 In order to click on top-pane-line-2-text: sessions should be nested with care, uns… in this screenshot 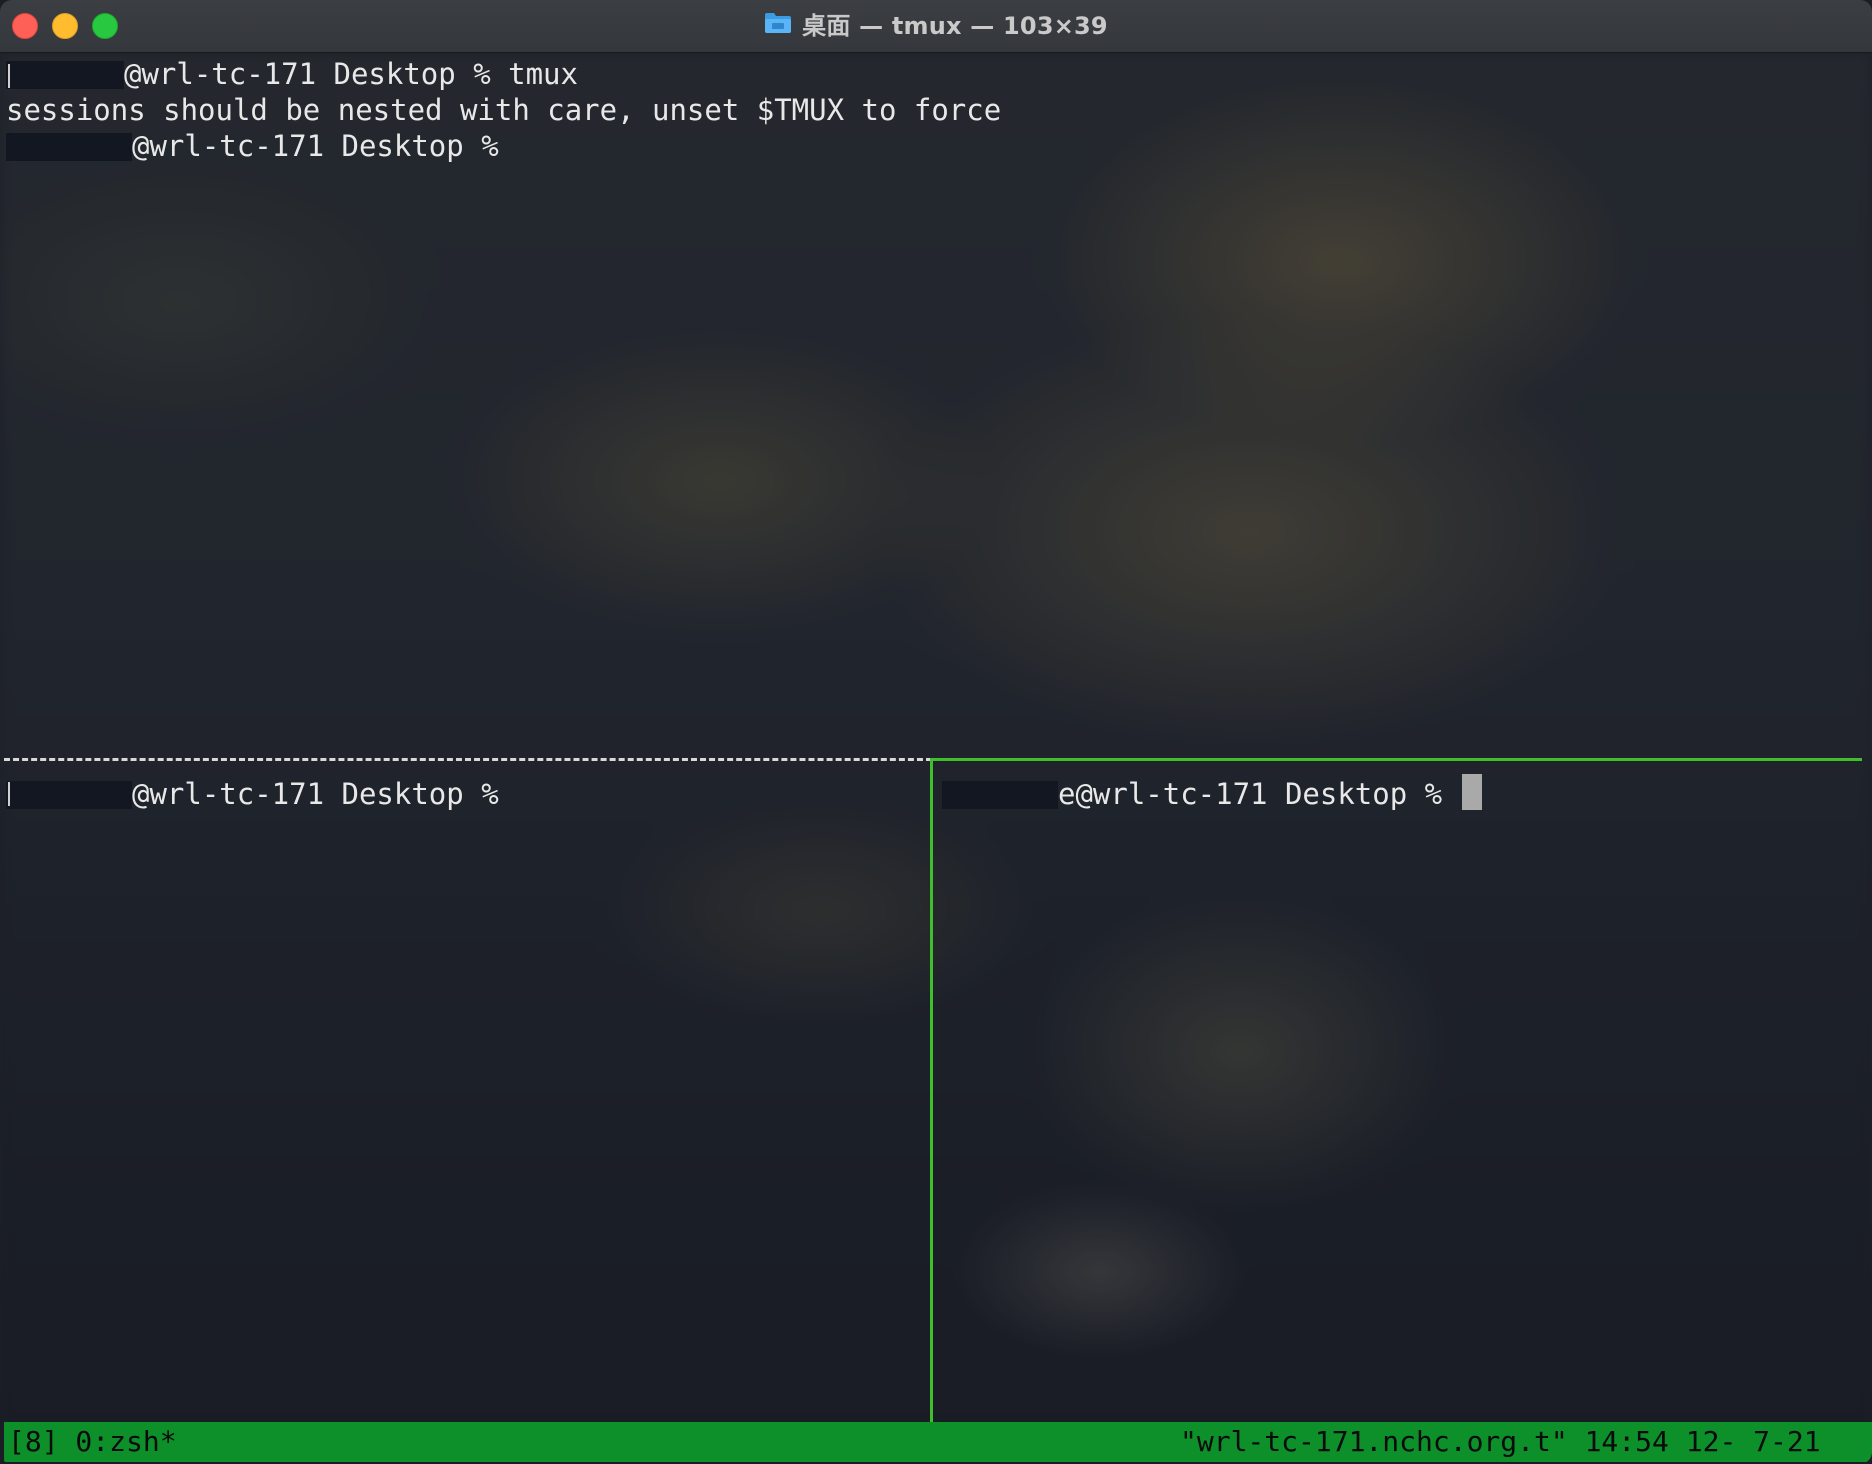, I will do `click(504, 110)`.